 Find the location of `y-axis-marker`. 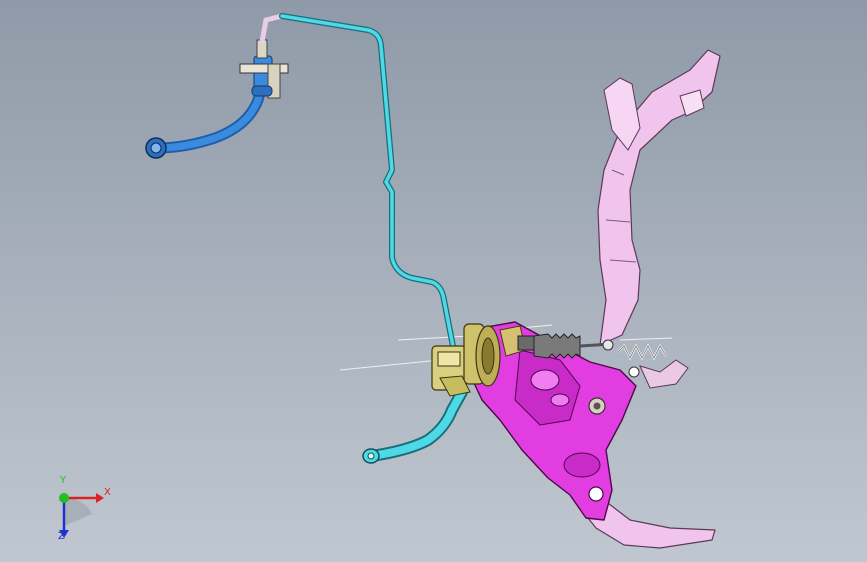

y-axis-marker is located at coordinates (64, 498).